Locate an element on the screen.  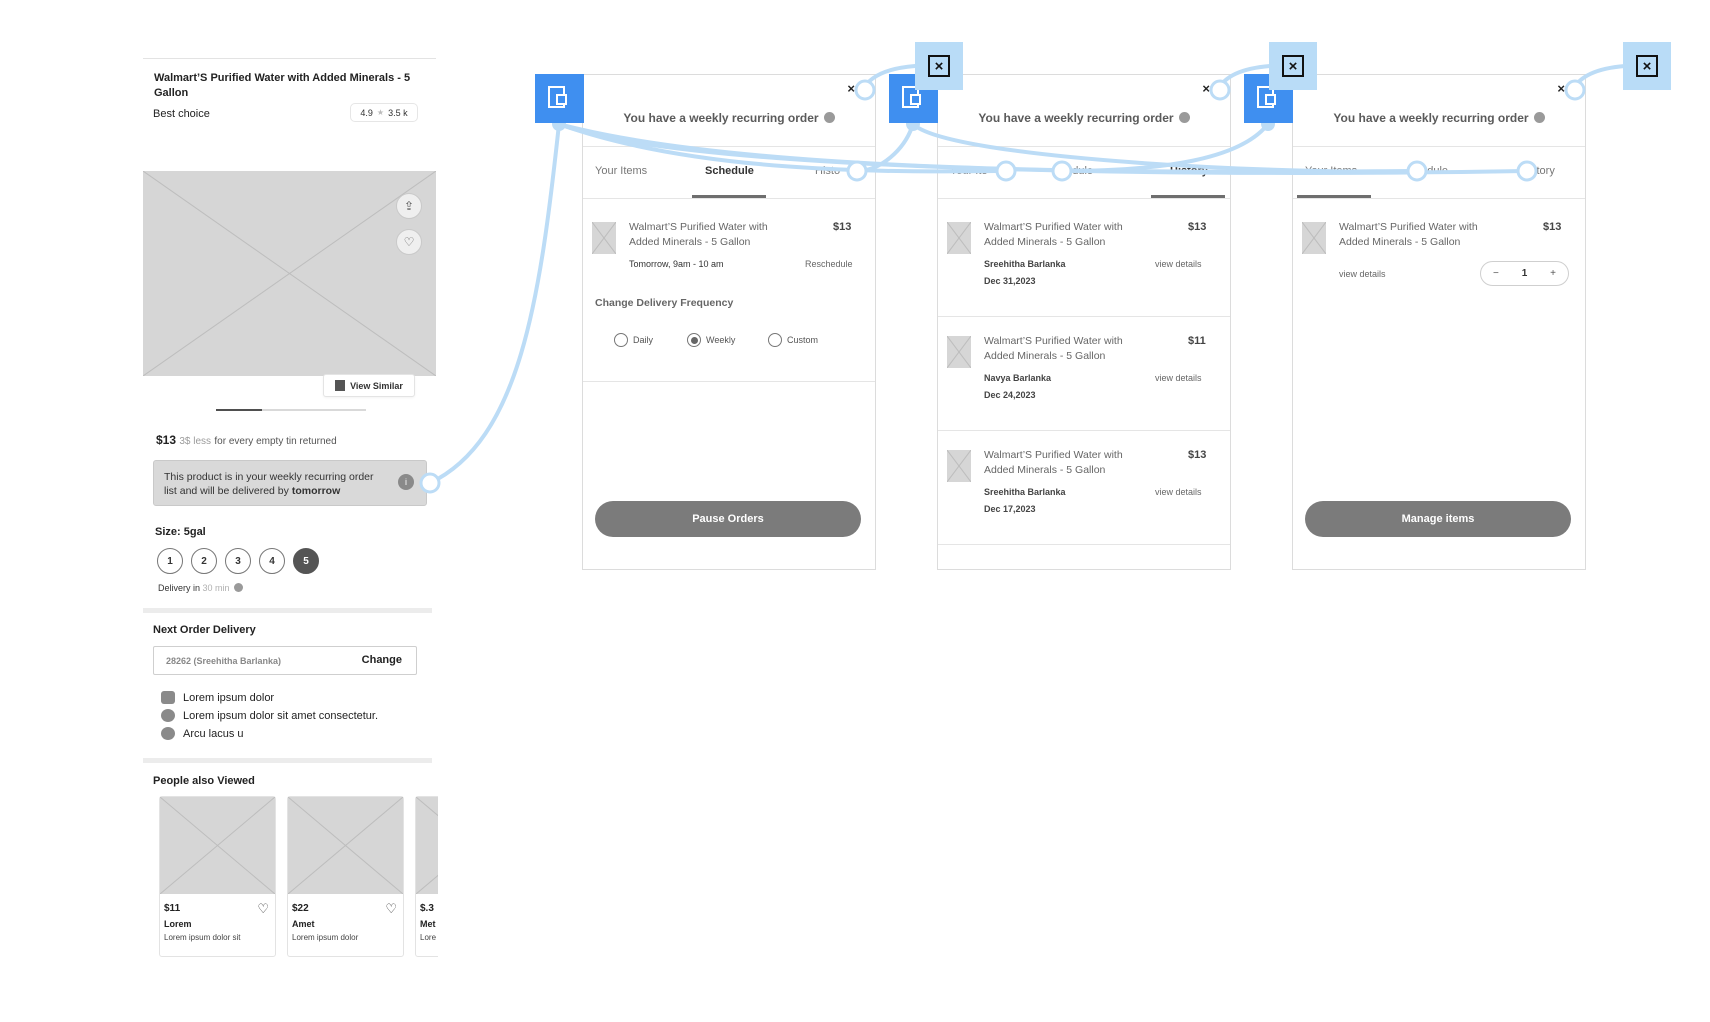
pause-orders-button: Pause Orders is located at coordinates (728, 519).